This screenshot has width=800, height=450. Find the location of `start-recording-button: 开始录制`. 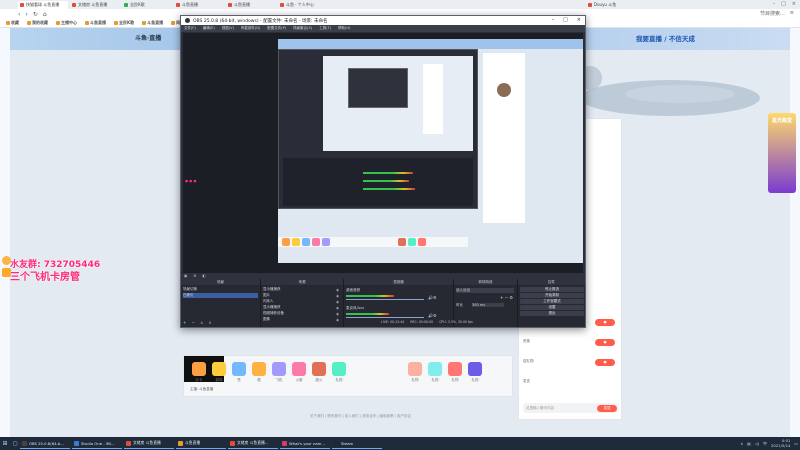

start-recording-button: 开始录制 is located at coordinates (552, 295).